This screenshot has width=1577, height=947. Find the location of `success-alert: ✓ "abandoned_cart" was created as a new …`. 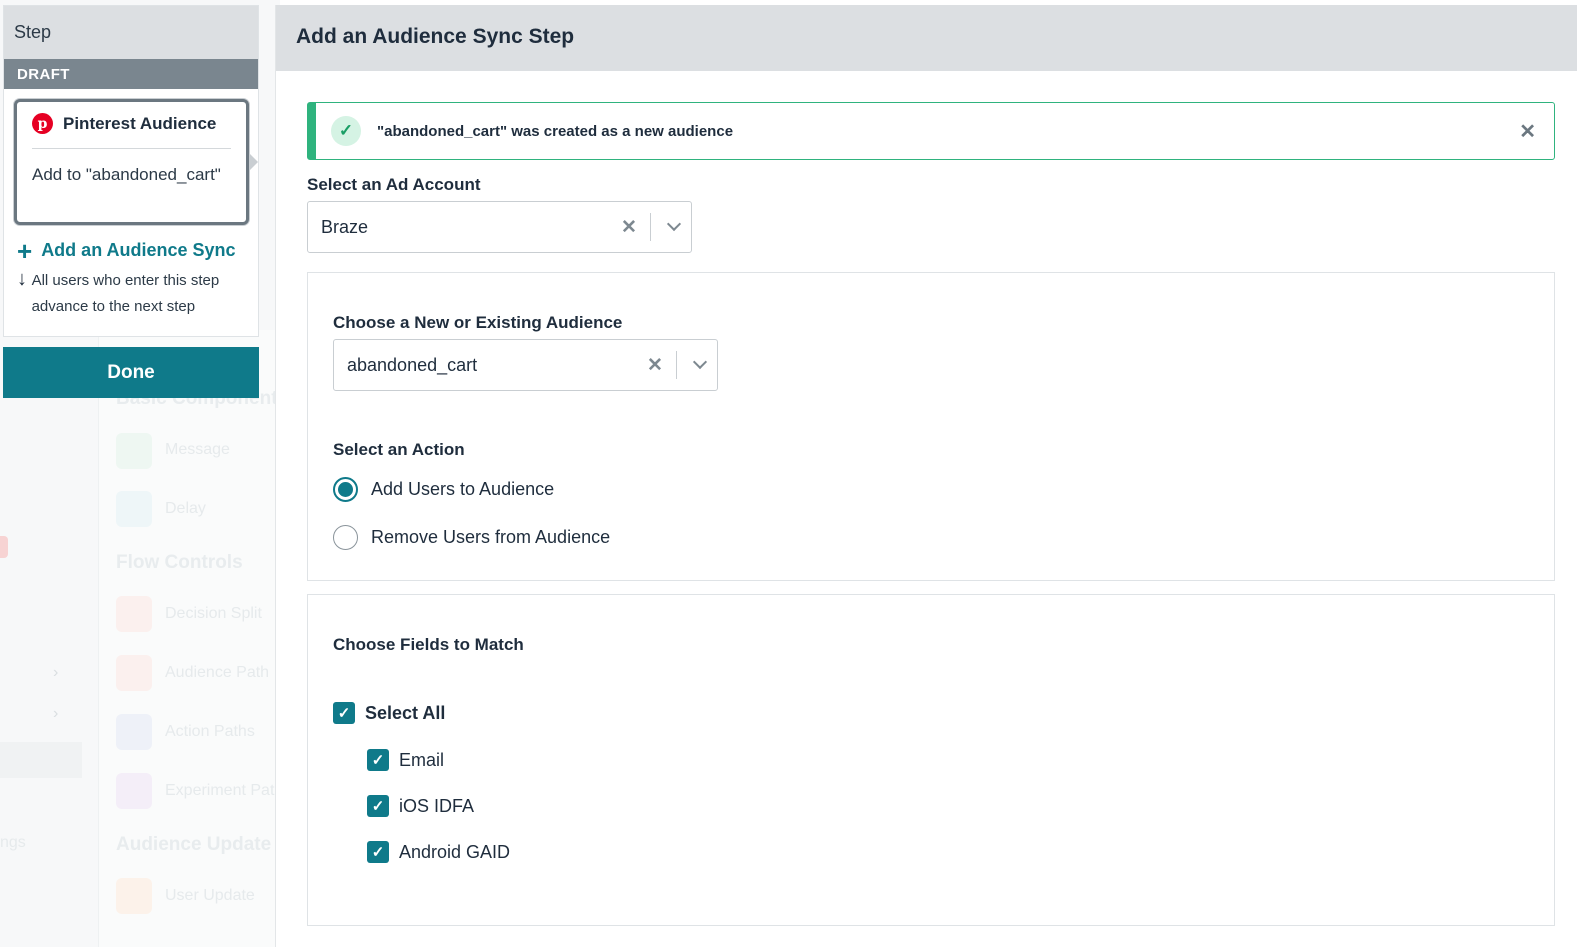

success-alert: ✓ "abandoned_cart" was created as a new … is located at coordinates (931, 131).